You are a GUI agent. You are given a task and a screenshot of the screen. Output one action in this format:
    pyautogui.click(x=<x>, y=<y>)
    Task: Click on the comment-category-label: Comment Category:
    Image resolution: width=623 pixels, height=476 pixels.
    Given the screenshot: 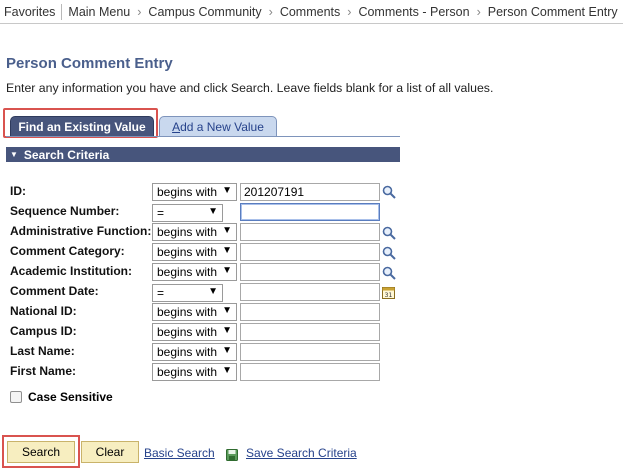 What is the action you would take?
    pyautogui.click(x=67, y=251)
    